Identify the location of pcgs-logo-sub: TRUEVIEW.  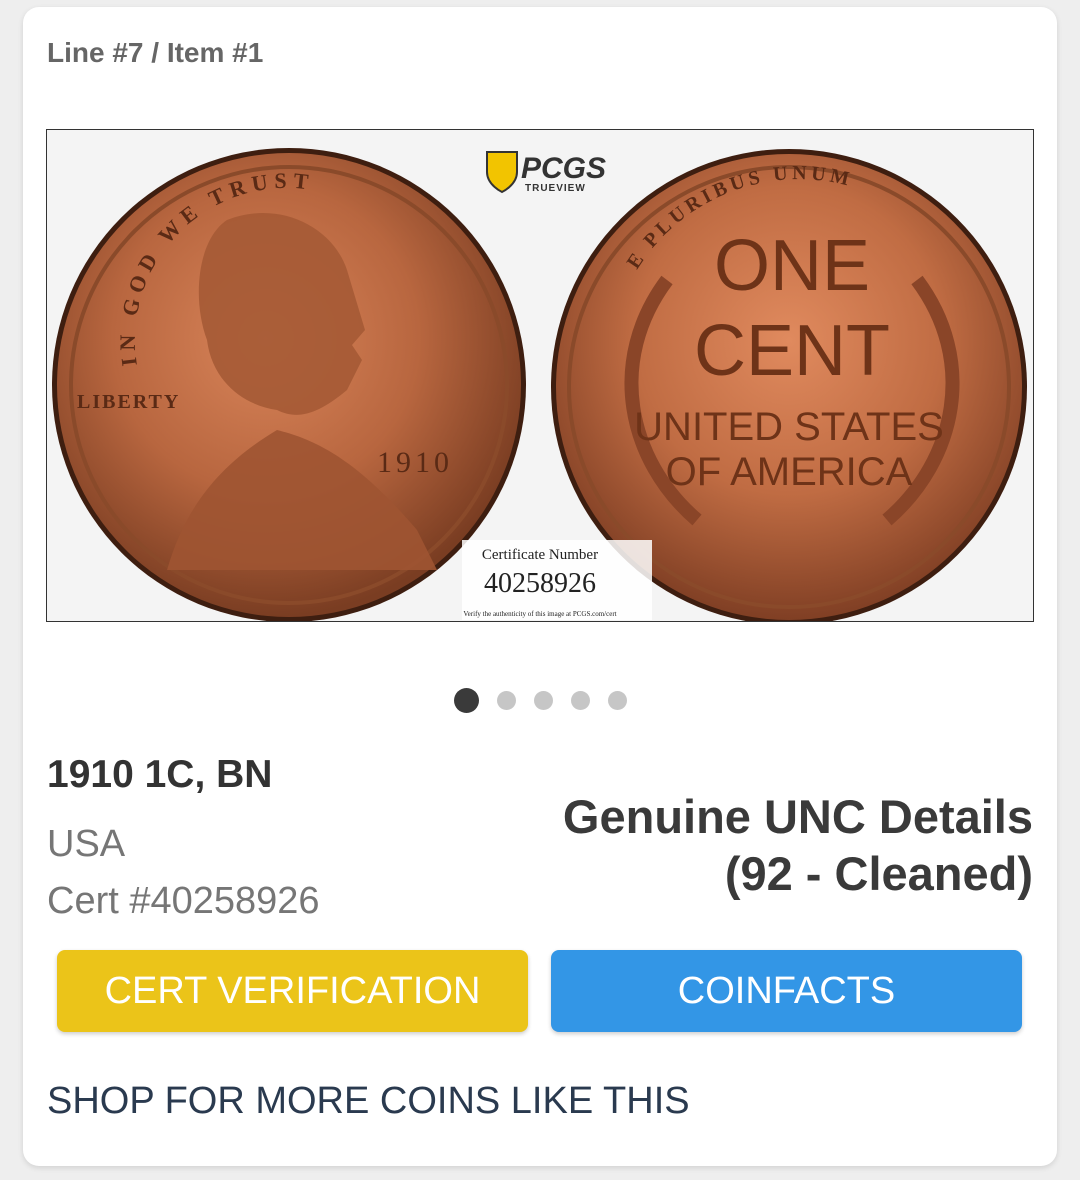
(555, 188).